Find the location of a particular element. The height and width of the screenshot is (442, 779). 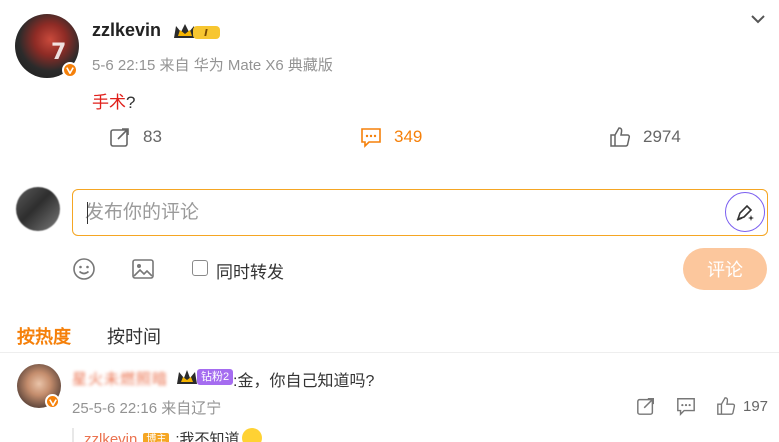

member-crown-icon is located at coordinates (187, 378).